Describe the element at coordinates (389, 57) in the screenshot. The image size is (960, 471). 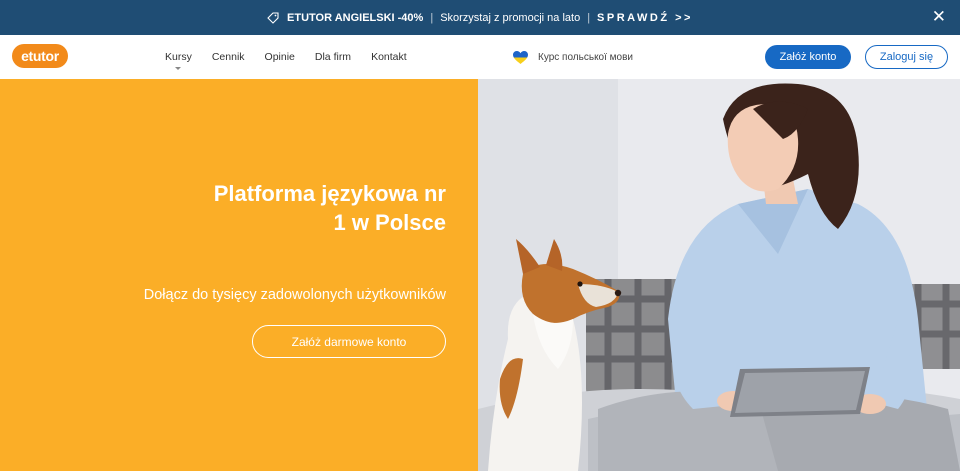
I see `nav-item-kontakt: Kontakt` at that location.